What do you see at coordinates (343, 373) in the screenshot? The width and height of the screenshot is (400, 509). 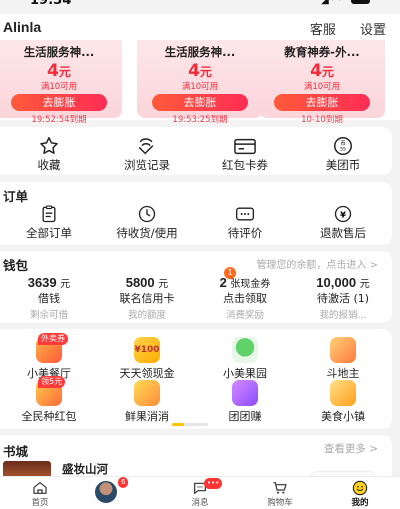 I see `app-label: 斗地主` at bounding box center [343, 373].